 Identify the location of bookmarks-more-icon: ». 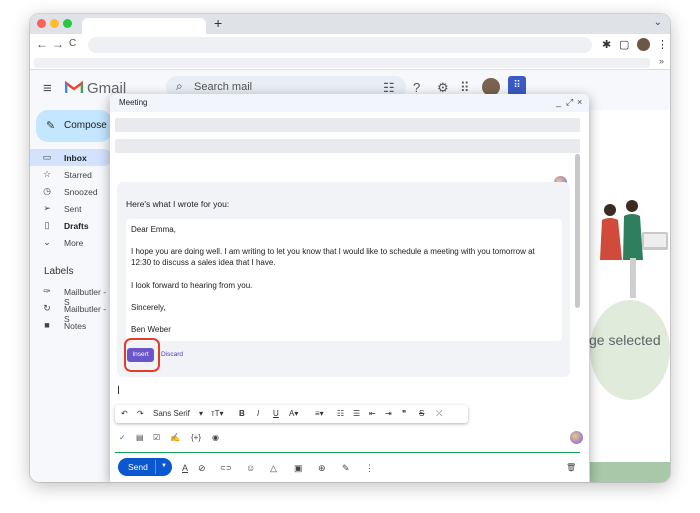
(661, 61).